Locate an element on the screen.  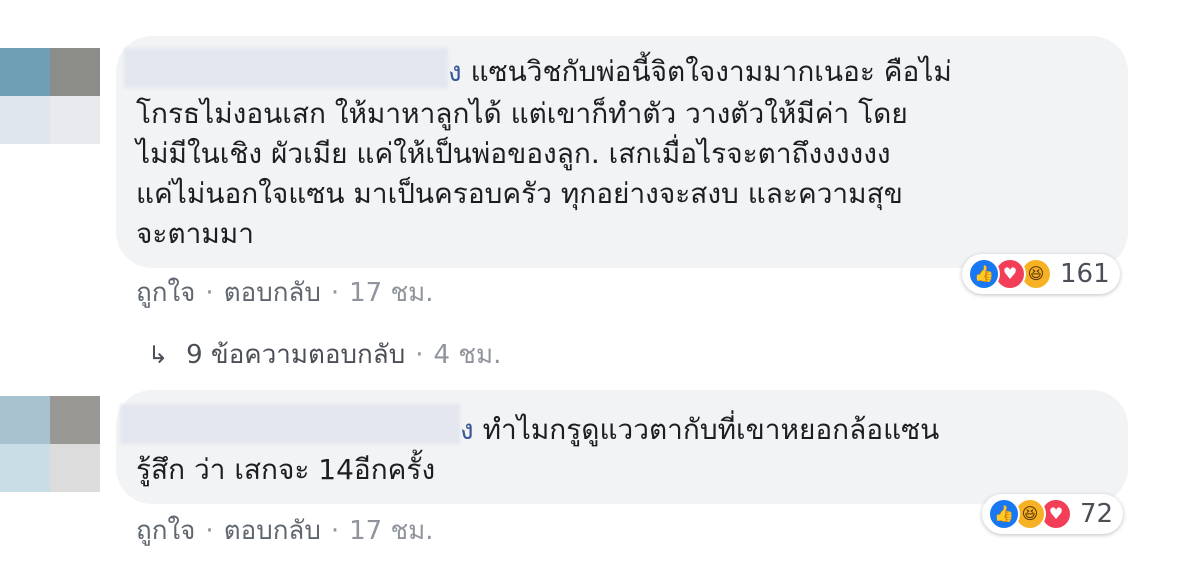
reaction-count: 161 is located at coordinates (1085, 274).